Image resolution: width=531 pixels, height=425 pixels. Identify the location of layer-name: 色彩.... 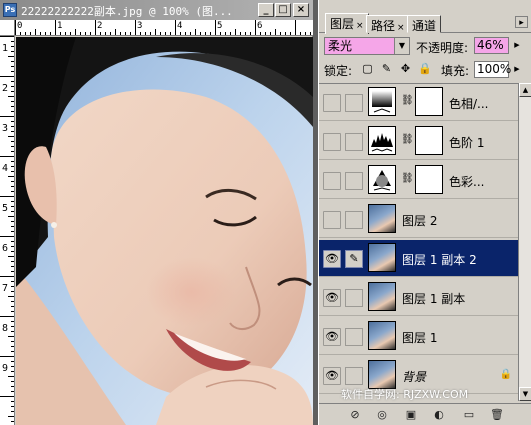
(466, 181).